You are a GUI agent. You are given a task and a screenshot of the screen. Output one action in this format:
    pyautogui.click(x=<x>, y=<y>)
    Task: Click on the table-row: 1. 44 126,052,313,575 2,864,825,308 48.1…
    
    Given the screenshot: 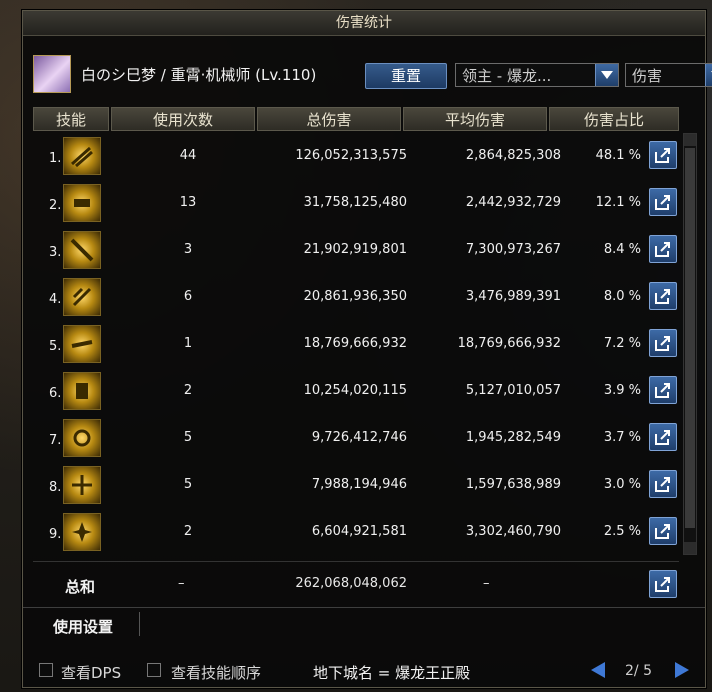 What is the action you would take?
    pyautogui.click(x=356, y=156)
    